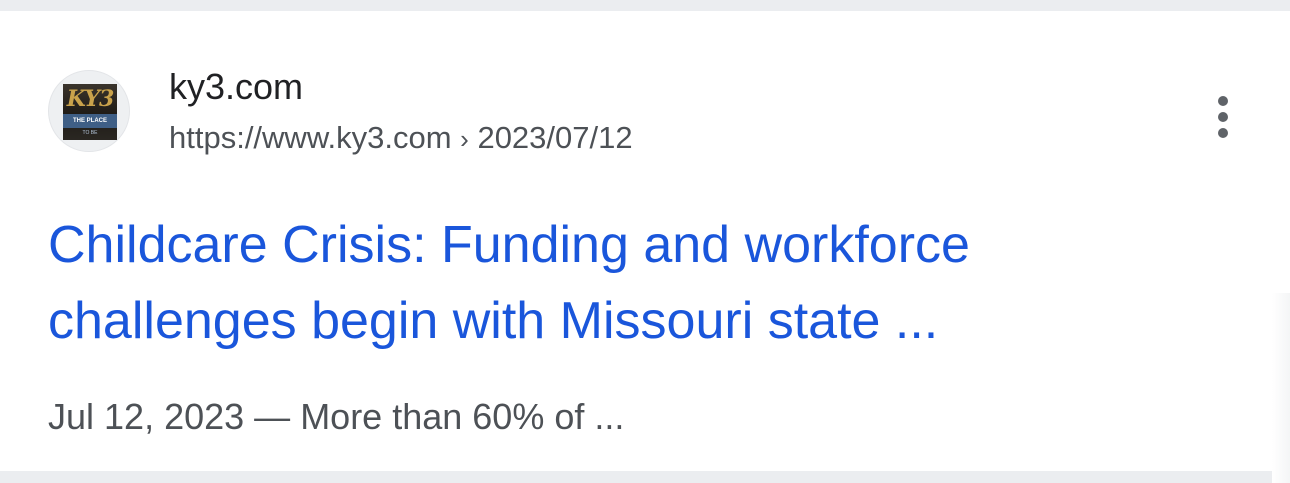  Describe the element at coordinates (1281, 388) in the screenshot. I see `adjacent-card-edge` at that location.